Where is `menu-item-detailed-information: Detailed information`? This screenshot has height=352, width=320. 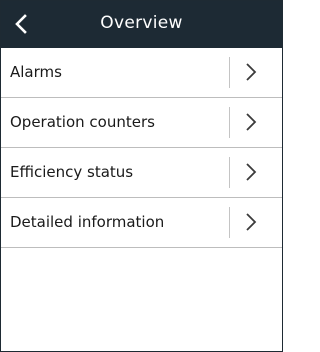
menu-item-detailed-information: Detailed information is located at coordinates (141, 223).